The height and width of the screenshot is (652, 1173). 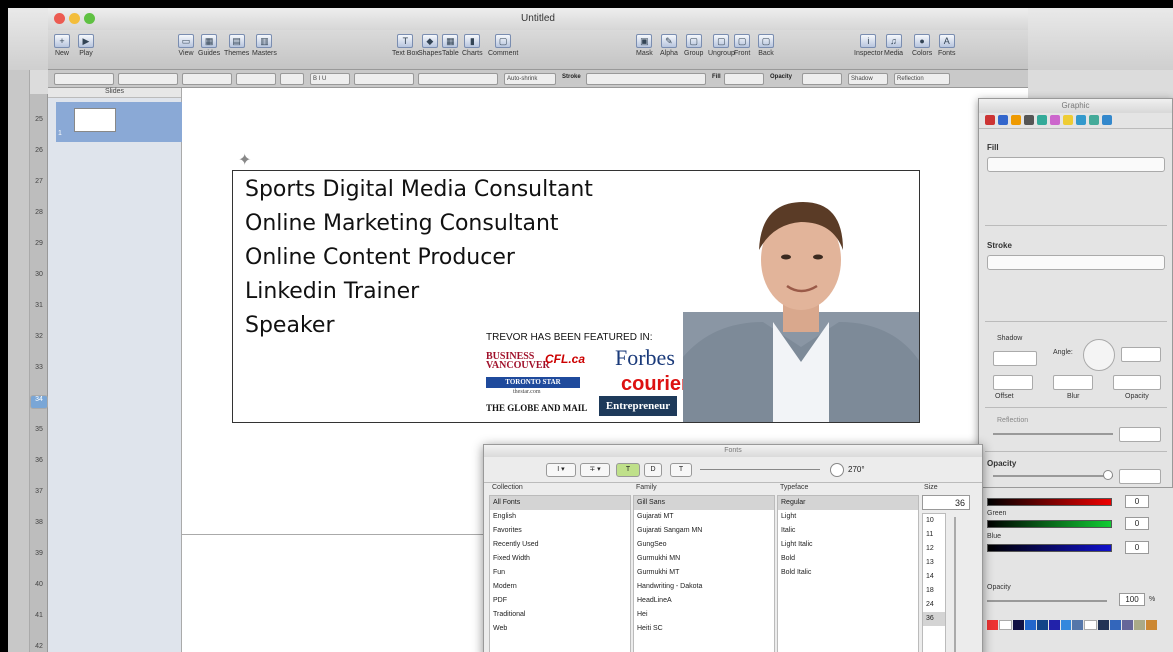 I want to click on toolbar-back-button: ▢ Back, so click(x=766, y=45).